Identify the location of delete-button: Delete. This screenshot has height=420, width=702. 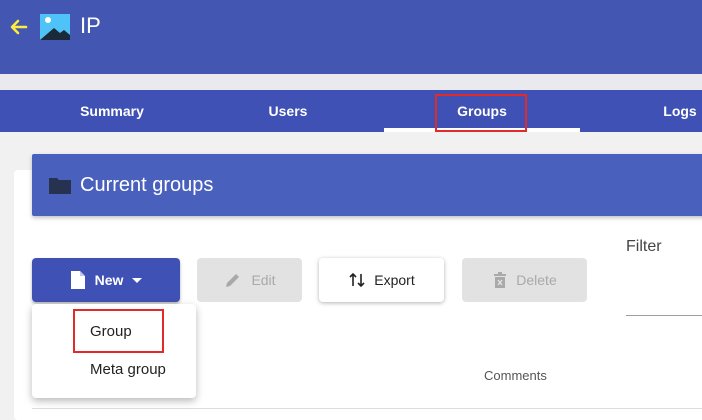
(524, 280).